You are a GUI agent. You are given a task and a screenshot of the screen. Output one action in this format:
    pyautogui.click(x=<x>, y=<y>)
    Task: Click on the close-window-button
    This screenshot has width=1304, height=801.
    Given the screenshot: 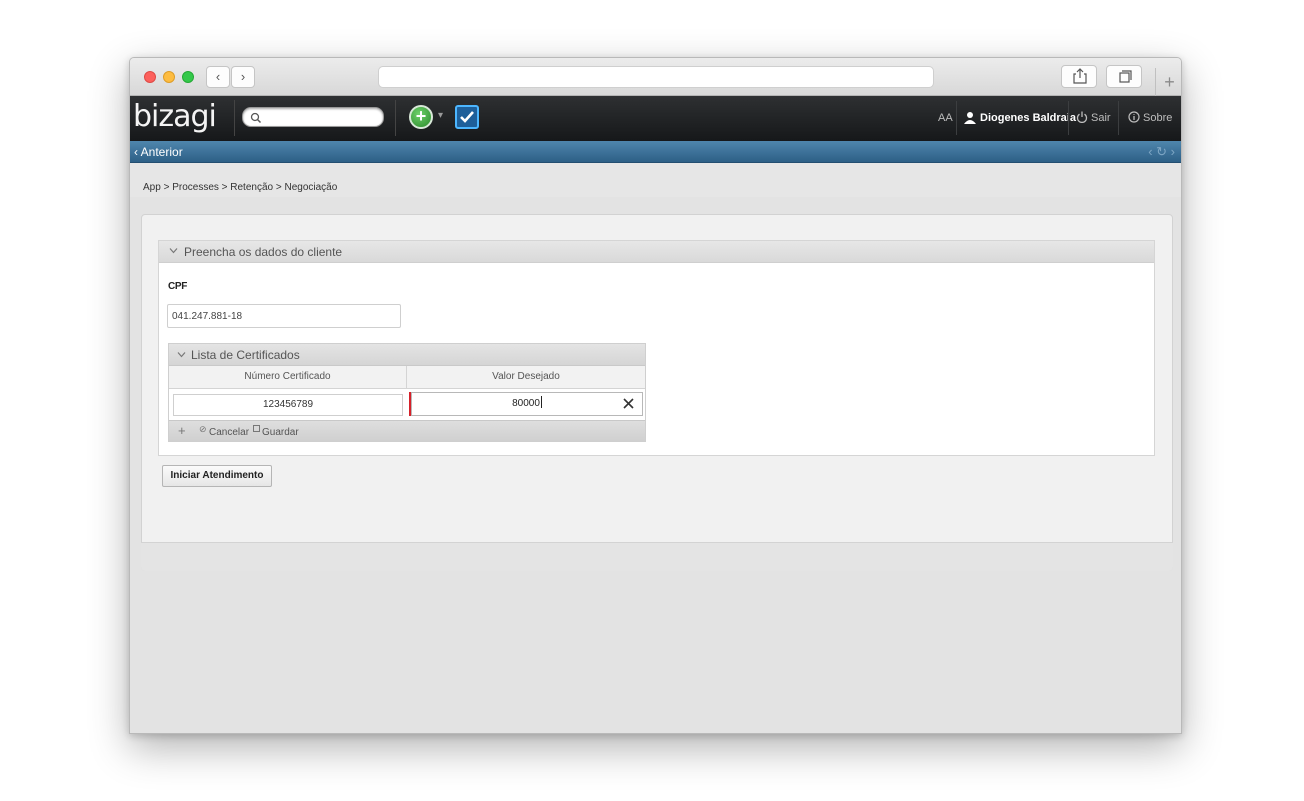 What is the action you would take?
    pyautogui.click(x=150, y=77)
    